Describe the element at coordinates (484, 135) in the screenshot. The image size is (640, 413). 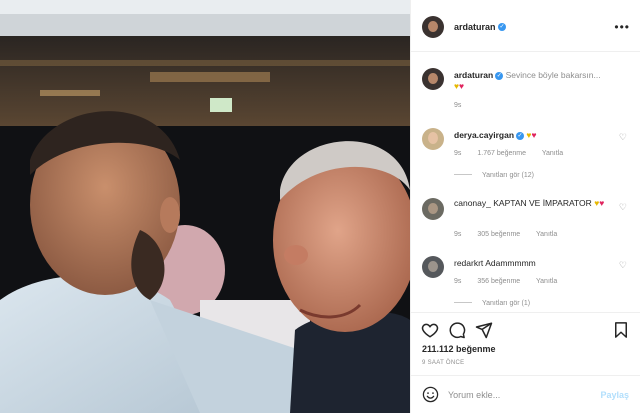
I see `comment-username: derya.cayirgan` at that location.